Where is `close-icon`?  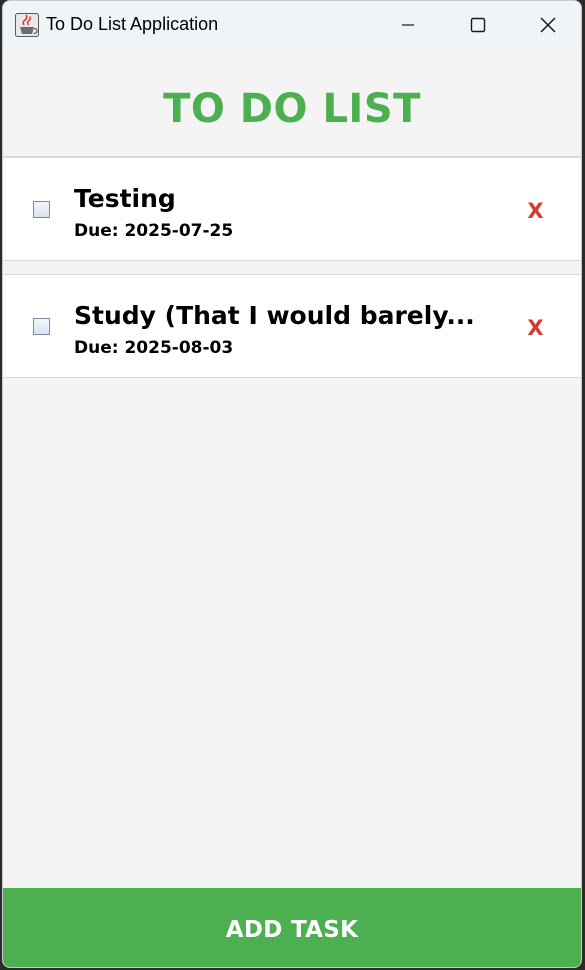
close-icon is located at coordinates (548, 25).